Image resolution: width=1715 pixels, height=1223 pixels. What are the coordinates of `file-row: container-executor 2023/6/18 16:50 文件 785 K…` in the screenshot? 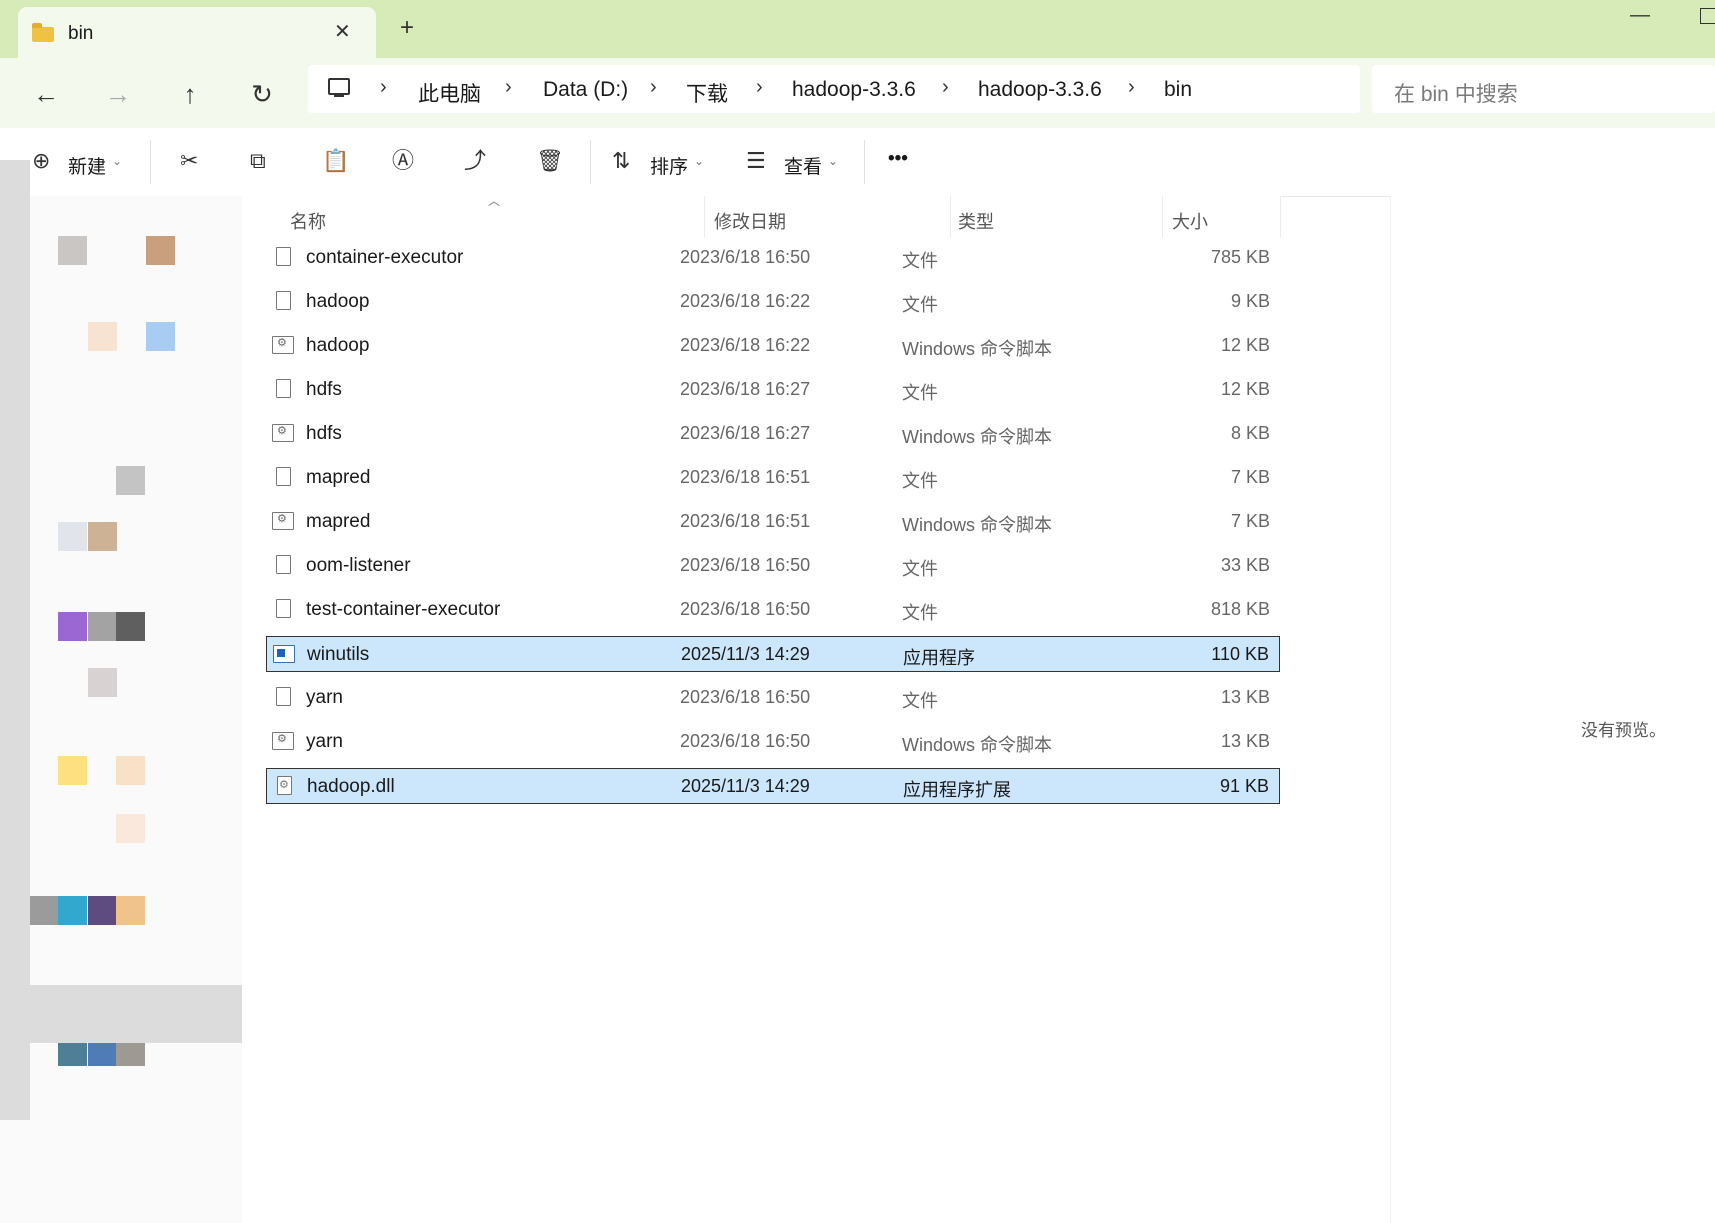 It's located at (773, 258).